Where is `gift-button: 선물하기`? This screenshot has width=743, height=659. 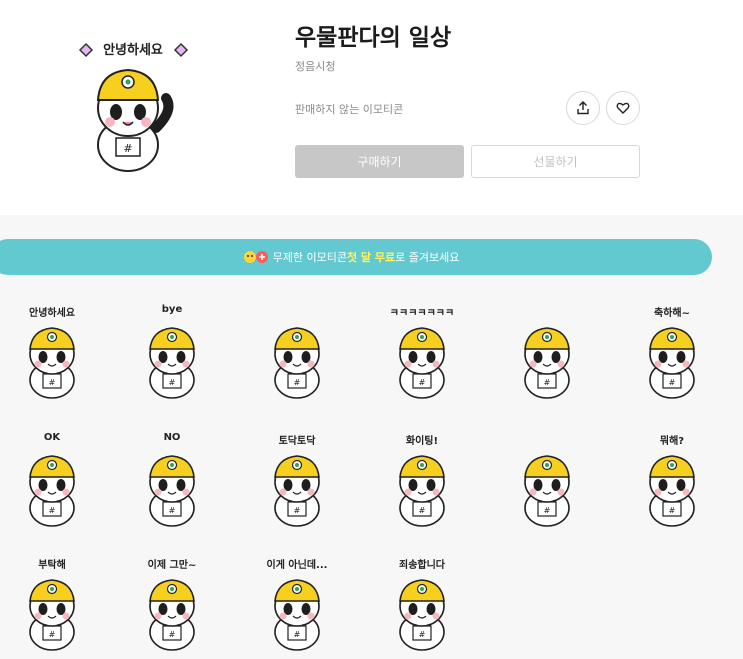 gift-button: 선물하기 is located at coordinates (555, 161).